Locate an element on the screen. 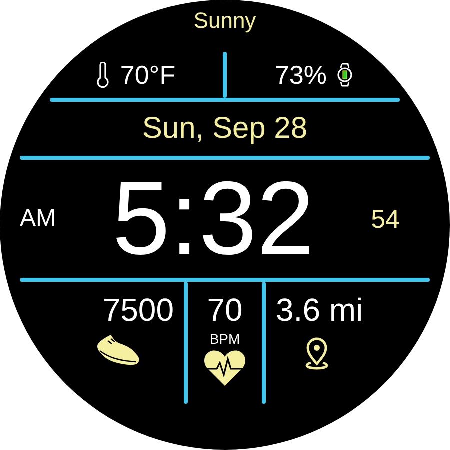 This screenshot has width=450, height=450. am-pm-label: AM is located at coordinates (38, 219).